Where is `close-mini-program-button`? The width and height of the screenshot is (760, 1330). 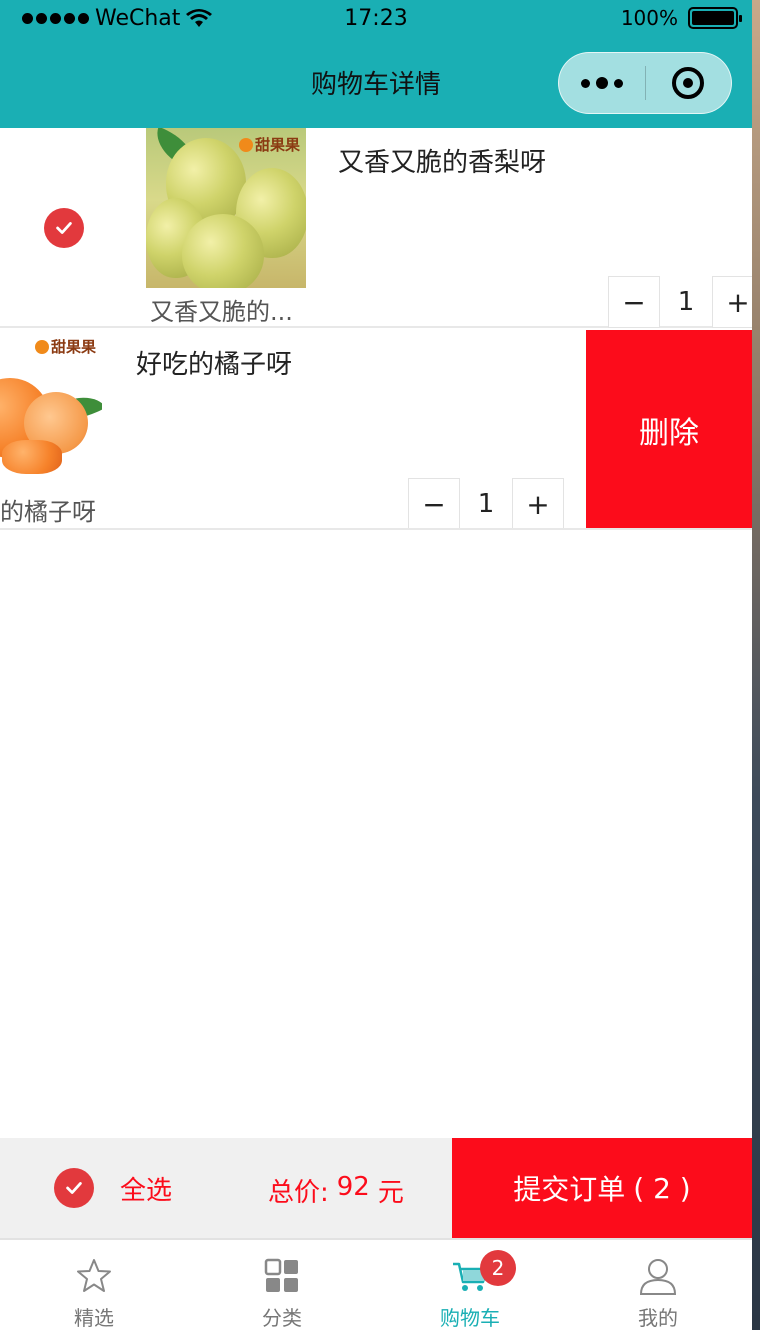 close-mini-program-button is located at coordinates (689, 83).